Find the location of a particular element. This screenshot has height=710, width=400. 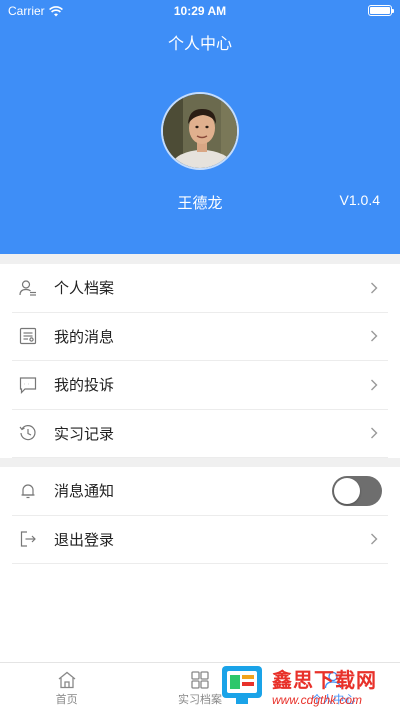

home-icon is located at coordinates (67, 680).